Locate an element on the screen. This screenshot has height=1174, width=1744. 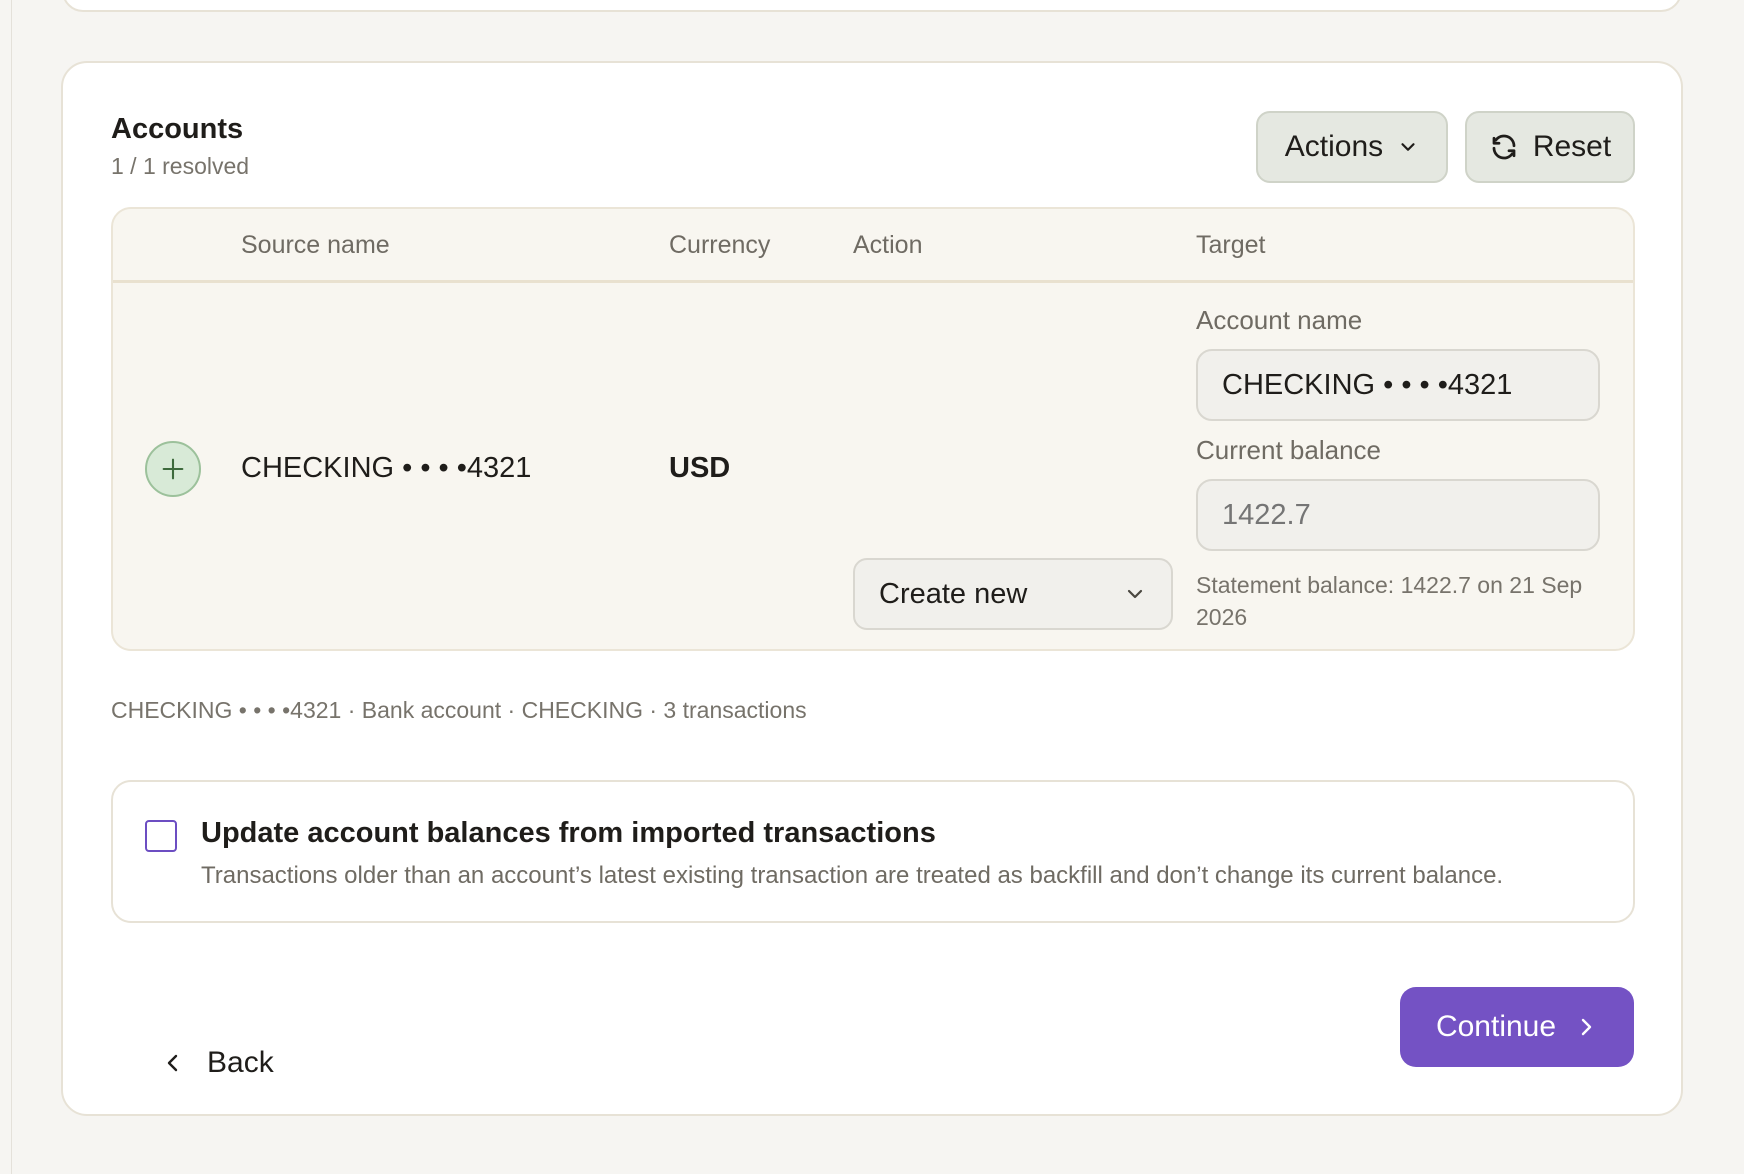
header-action: Action is located at coordinates (888, 245).